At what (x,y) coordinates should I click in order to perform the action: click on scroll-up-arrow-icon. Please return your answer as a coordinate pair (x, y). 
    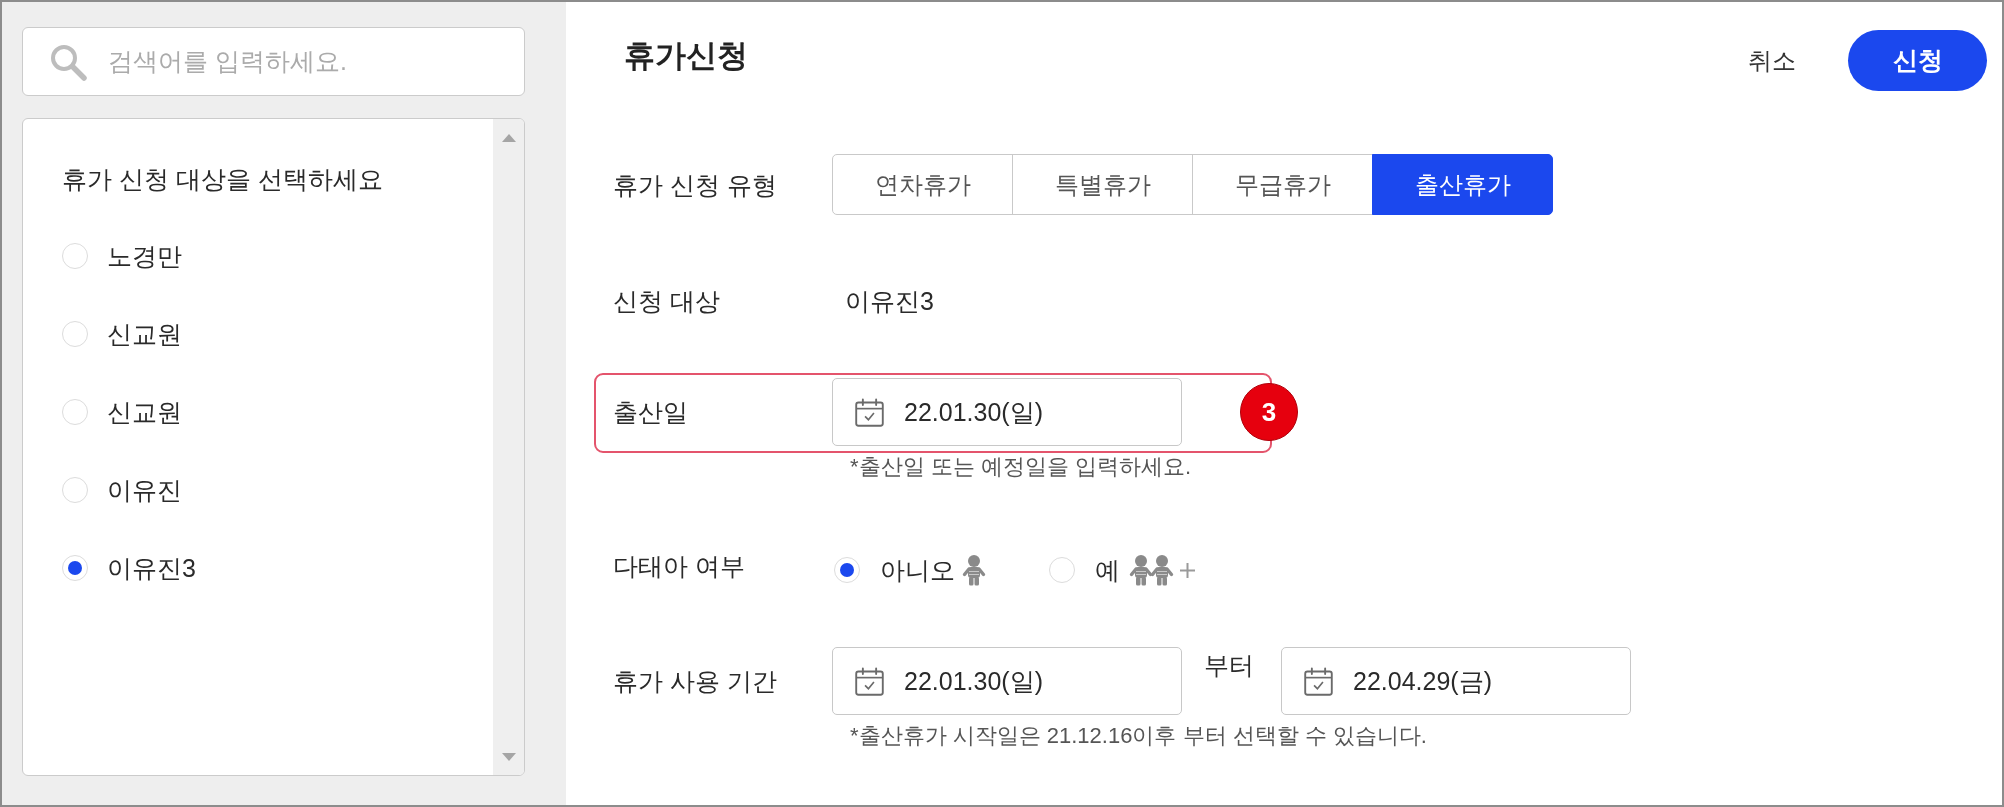
    Looking at the image, I should click on (508, 138).